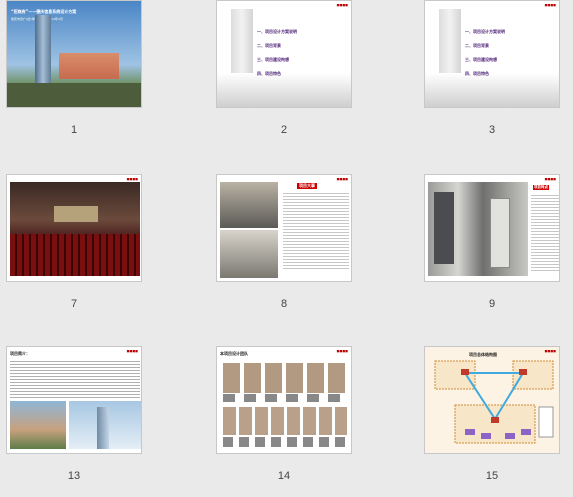  What do you see at coordinates (492, 130) in the screenshot?
I see `slide-number: 3` at bounding box center [492, 130].